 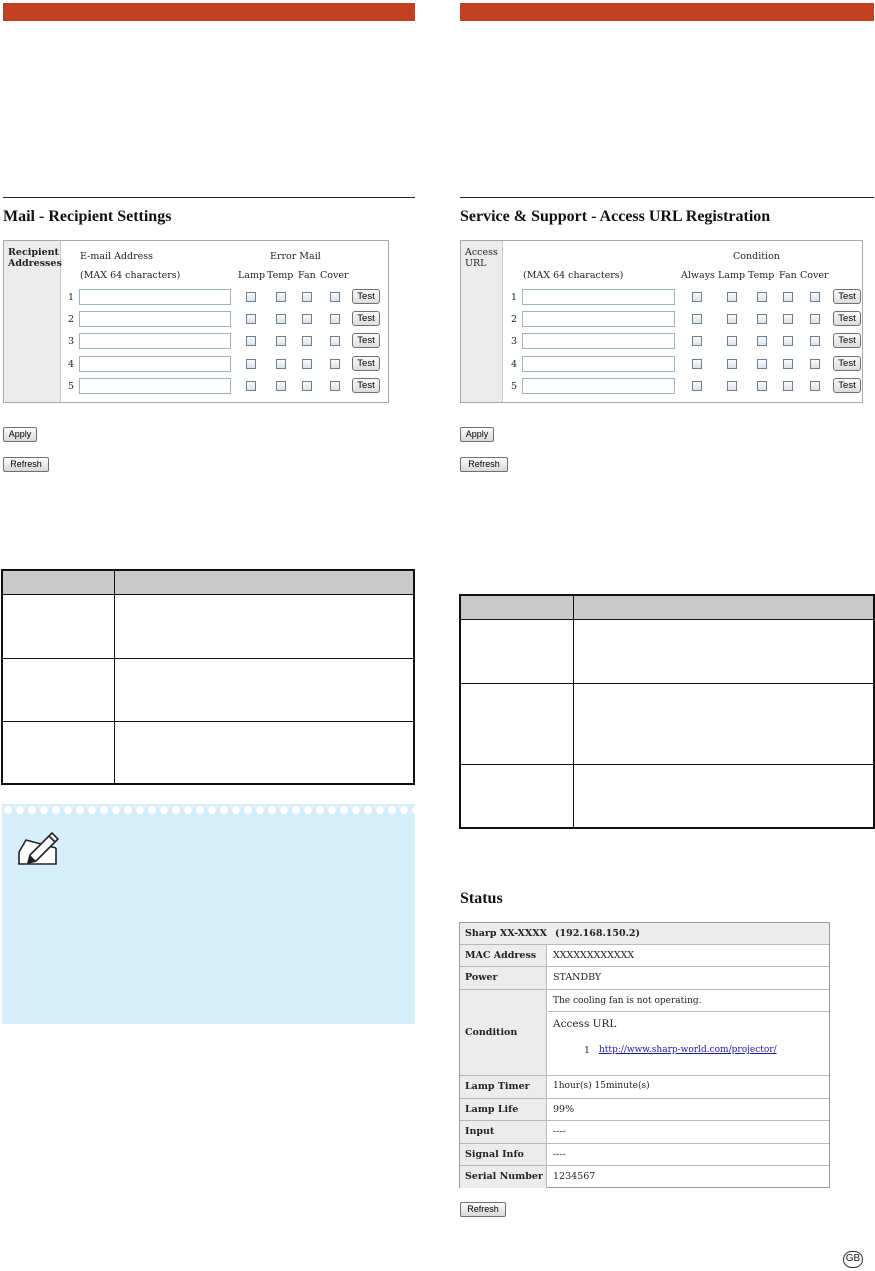 I want to click on refresh-button-service: Refresh, so click(x=484, y=464).